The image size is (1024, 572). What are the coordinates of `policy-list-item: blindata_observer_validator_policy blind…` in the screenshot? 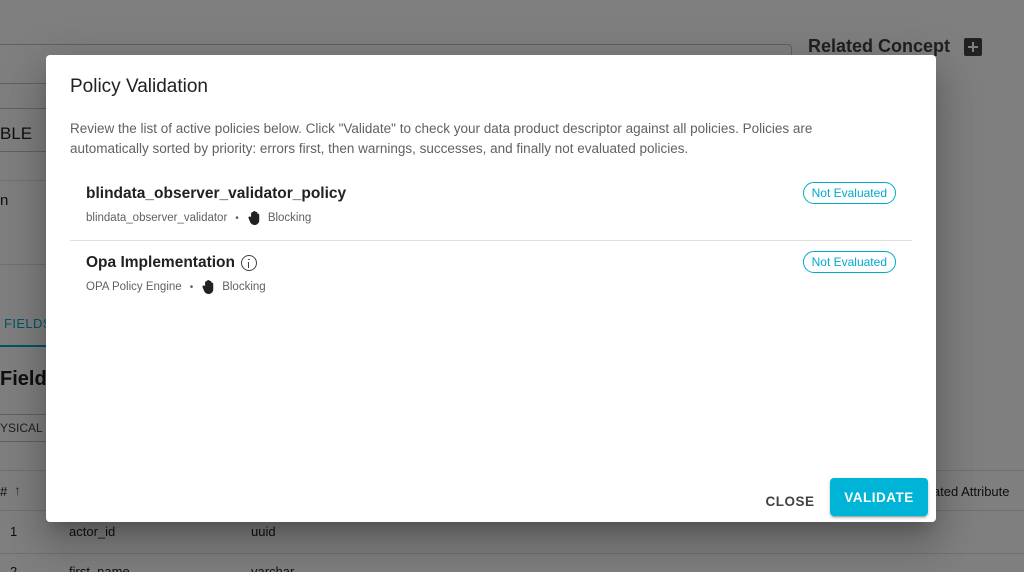 It's located at (491, 207).